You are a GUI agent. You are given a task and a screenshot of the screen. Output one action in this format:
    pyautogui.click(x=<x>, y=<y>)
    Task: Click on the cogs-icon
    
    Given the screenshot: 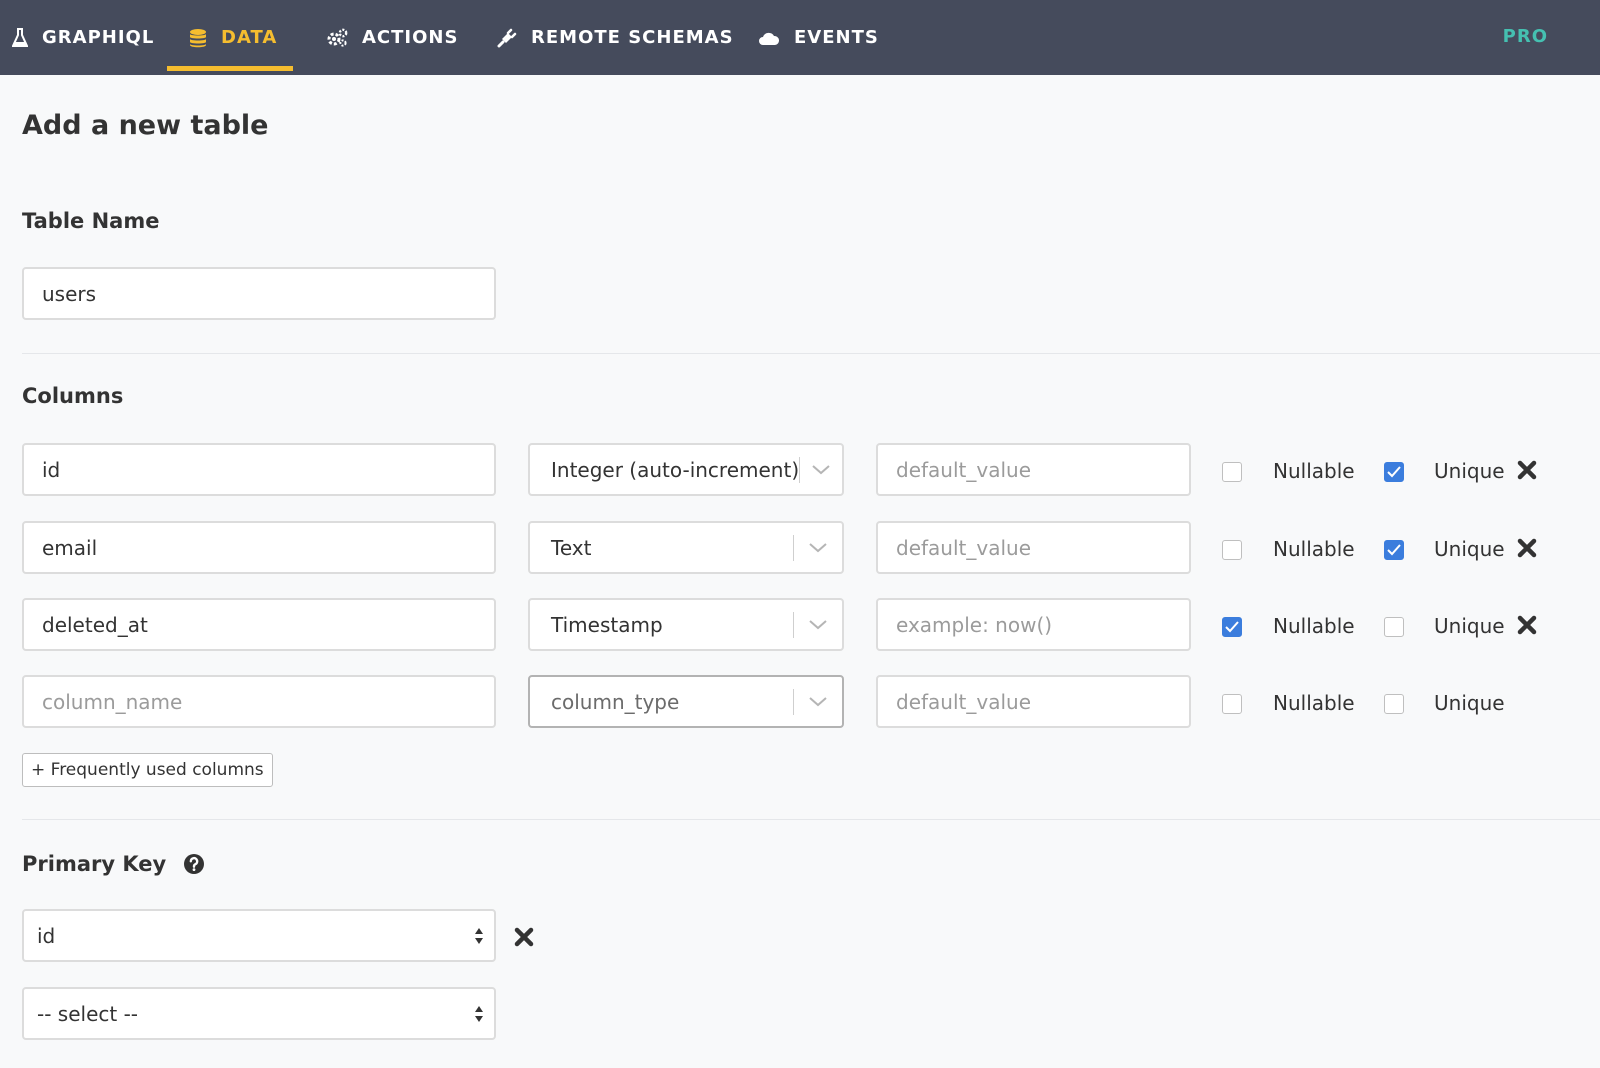 What is the action you would take?
    pyautogui.click(x=337, y=38)
    